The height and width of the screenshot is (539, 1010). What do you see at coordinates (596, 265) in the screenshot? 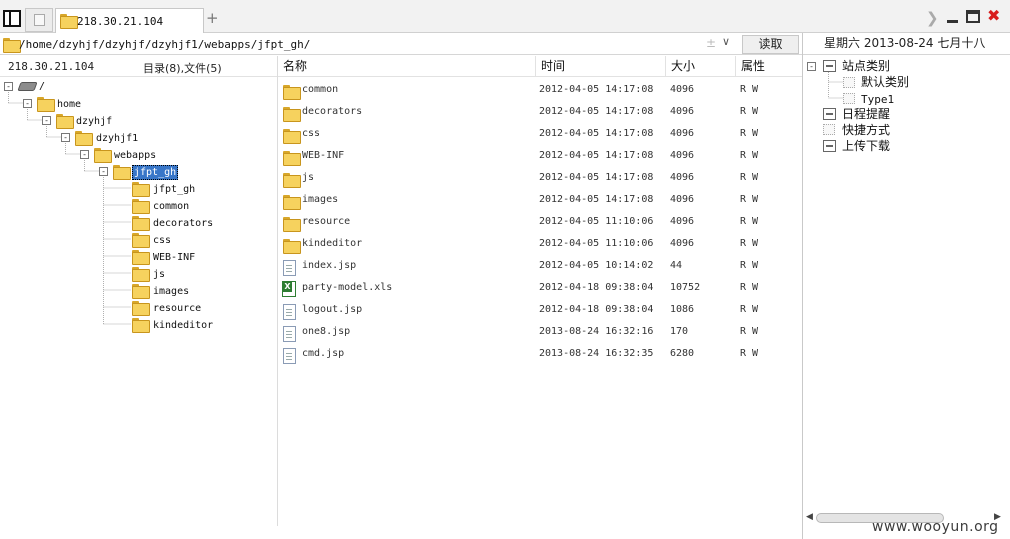
I see `file-time: 2012-04-05 10:14:02` at bounding box center [596, 265].